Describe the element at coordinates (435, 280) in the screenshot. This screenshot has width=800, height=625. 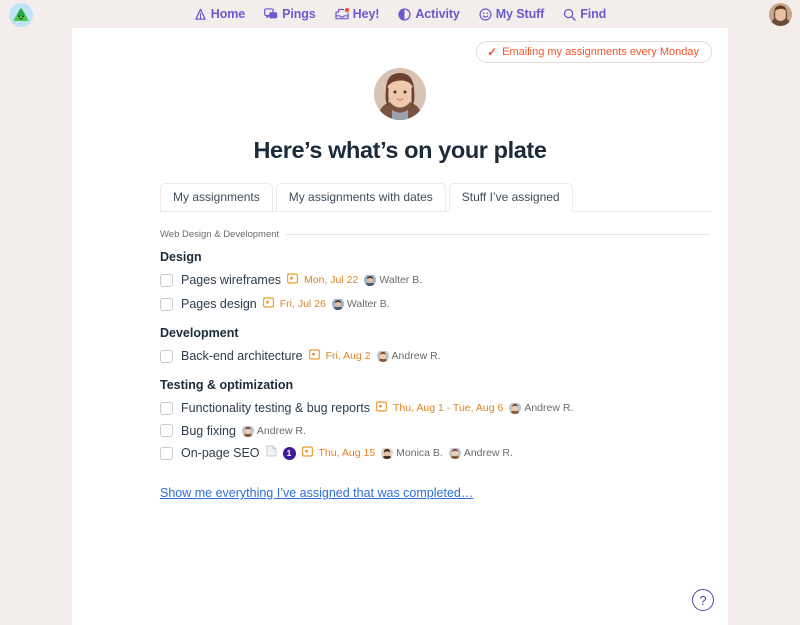
I see `todo-item: Pages wireframes Mon, Jul 22 Walter B.` at that location.